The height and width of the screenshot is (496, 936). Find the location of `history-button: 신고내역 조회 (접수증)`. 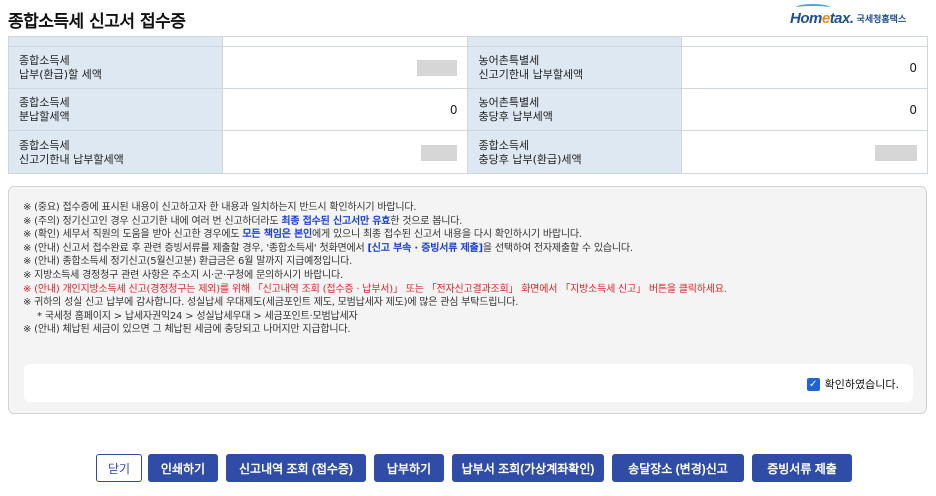

history-button: 신고내역 조회 (접수증) is located at coordinates (296, 468).